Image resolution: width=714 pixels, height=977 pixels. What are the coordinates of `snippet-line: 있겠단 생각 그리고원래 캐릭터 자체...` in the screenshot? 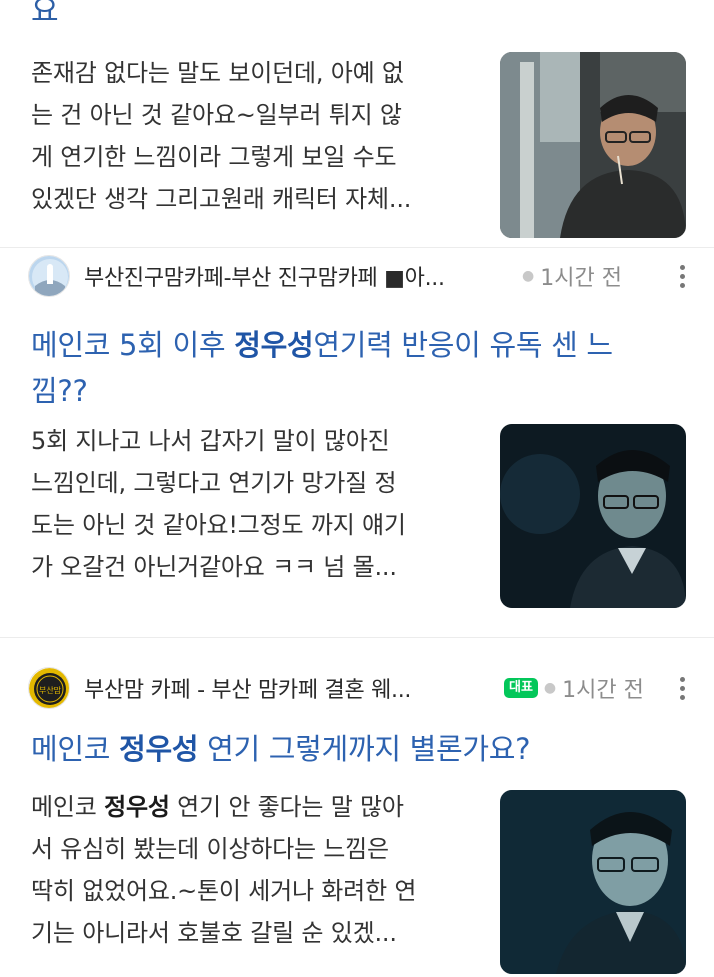 It's located at (221, 199).